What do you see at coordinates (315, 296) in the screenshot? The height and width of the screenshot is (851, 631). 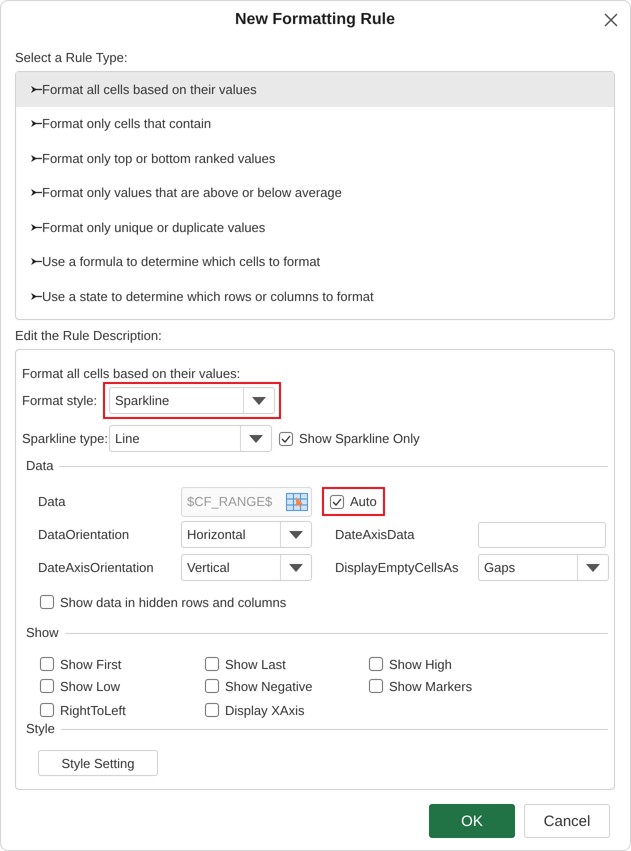 I see `rule-type-item: Use a state to determine which rows or columns to format` at bounding box center [315, 296].